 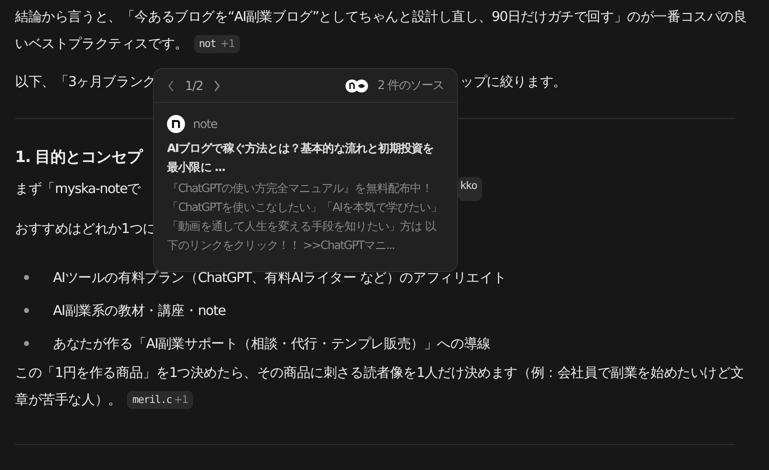 What do you see at coordinates (160, 400) in the screenshot?
I see `citation-chip: meril.c +1` at bounding box center [160, 400].